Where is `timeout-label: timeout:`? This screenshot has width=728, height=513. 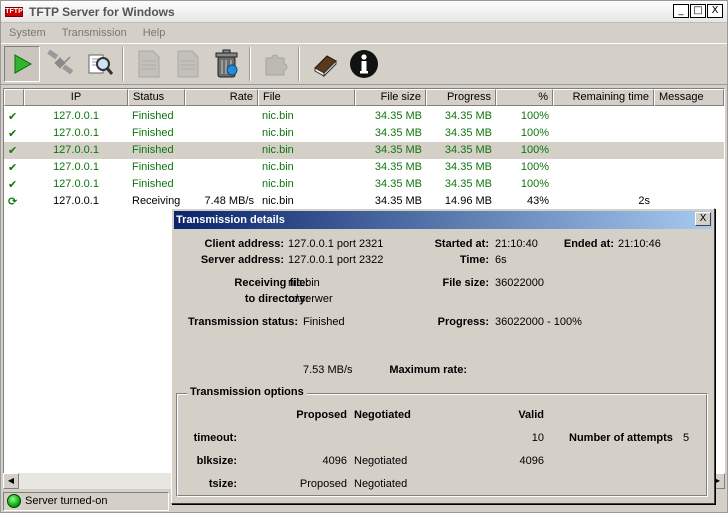 timeout-label: timeout: is located at coordinates (215, 438).